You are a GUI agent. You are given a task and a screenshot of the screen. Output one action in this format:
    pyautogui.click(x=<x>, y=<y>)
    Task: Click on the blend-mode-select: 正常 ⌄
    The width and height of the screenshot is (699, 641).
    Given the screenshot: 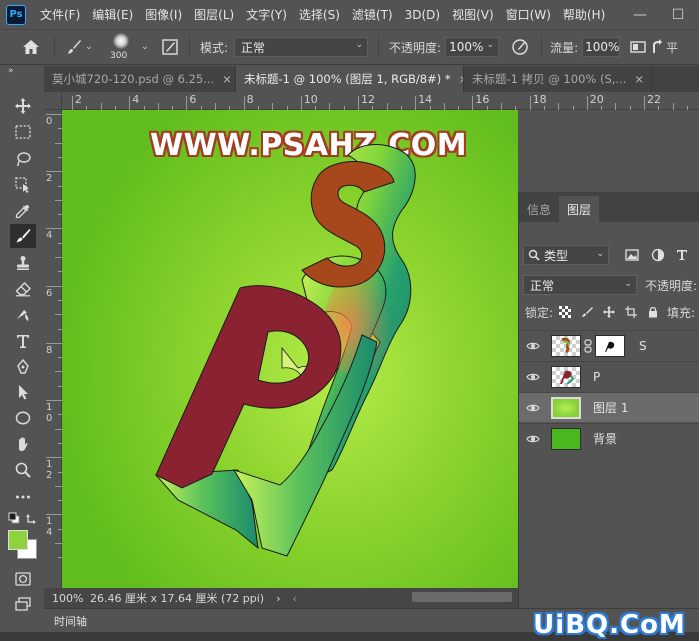 What is the action you would take?
    pyautogui.click(x=301, y=47)
    